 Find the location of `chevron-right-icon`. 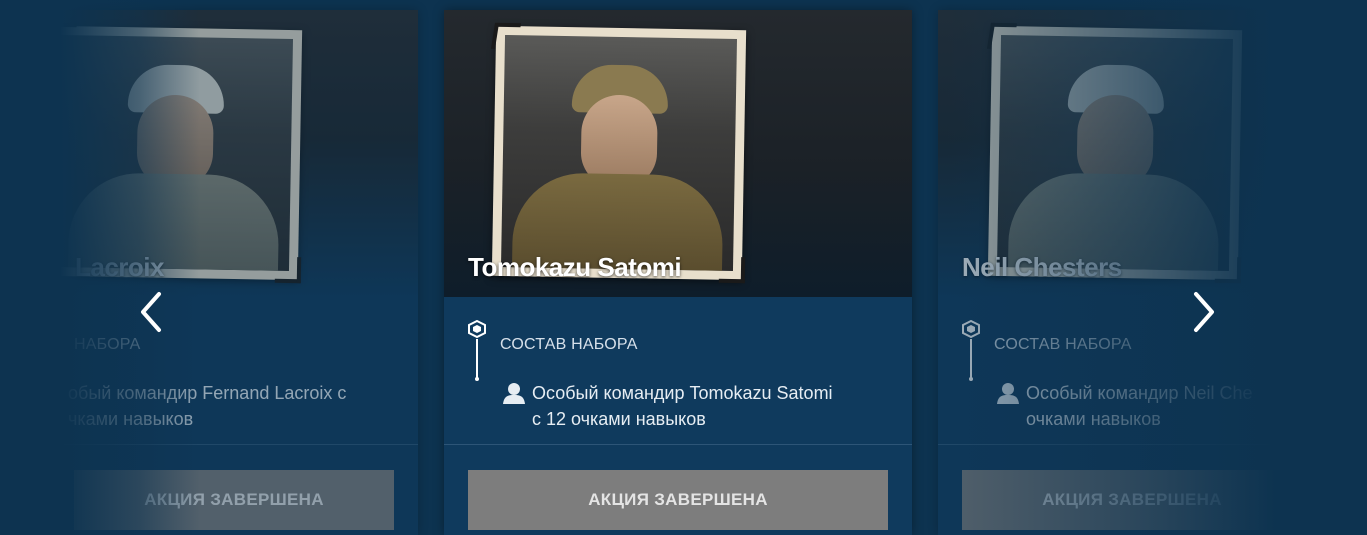

chevron-right-icon is located at coordinates (1204, 312).